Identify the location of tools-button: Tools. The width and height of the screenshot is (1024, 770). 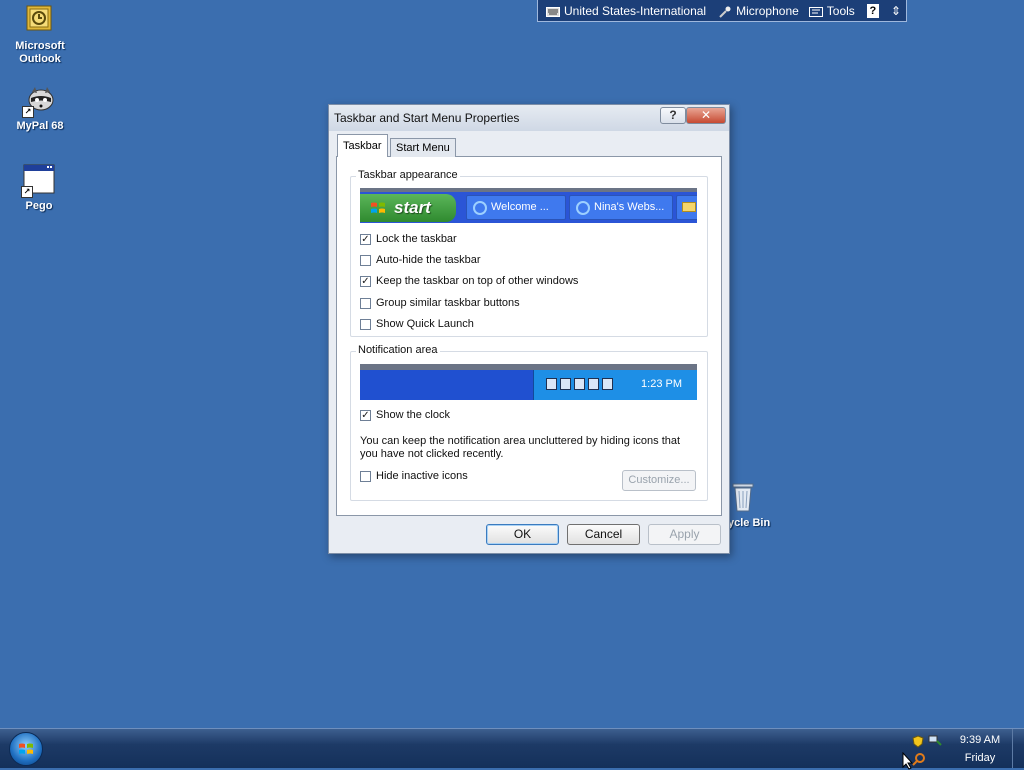
(831, 10).